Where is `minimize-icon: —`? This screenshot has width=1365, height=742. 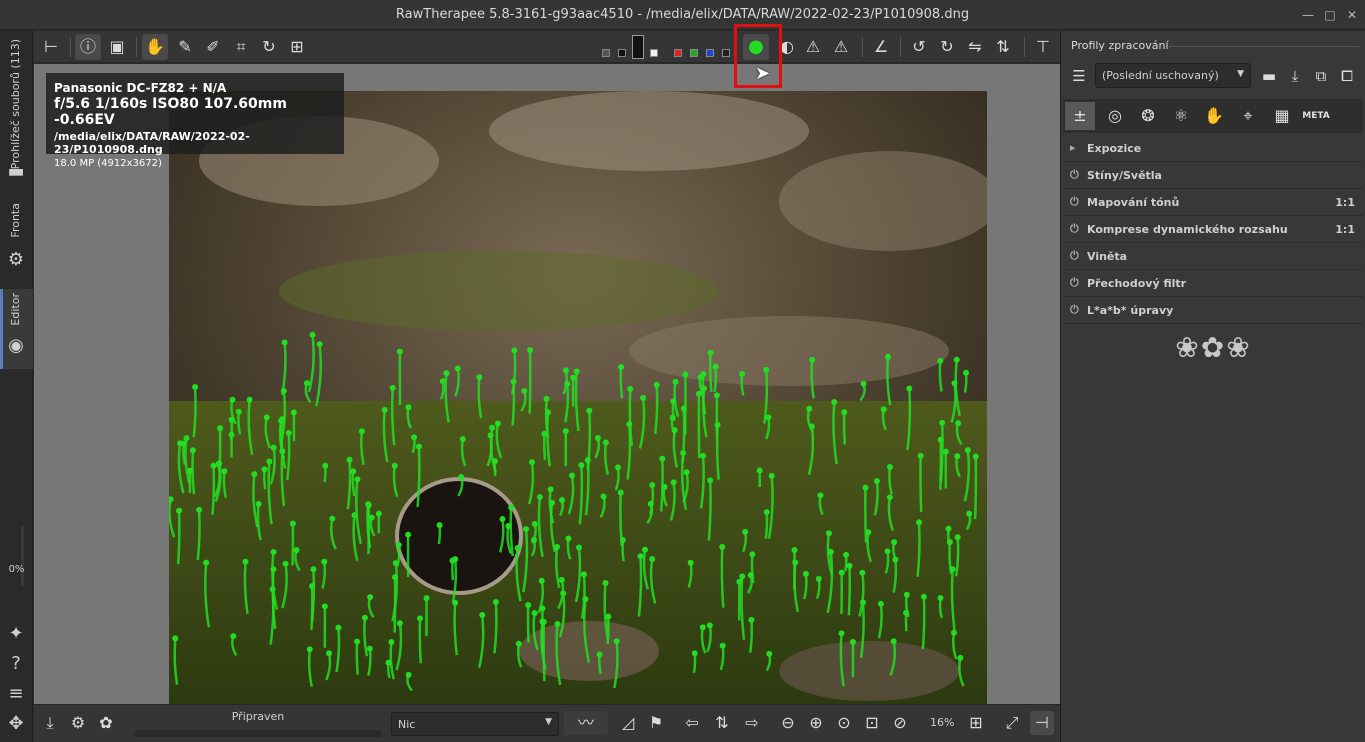
minimize-icon: — is located at coordinates (1308, 15).